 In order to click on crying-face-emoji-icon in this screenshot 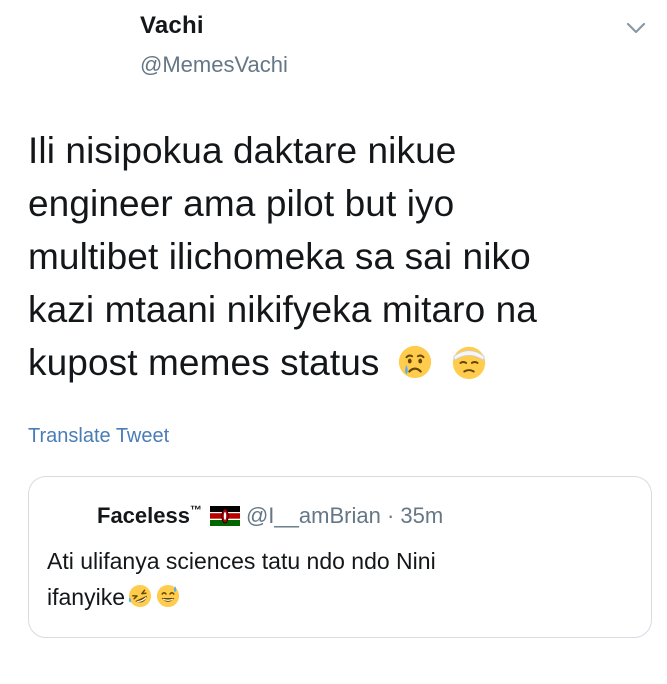, I will do `click(415, 362)`.